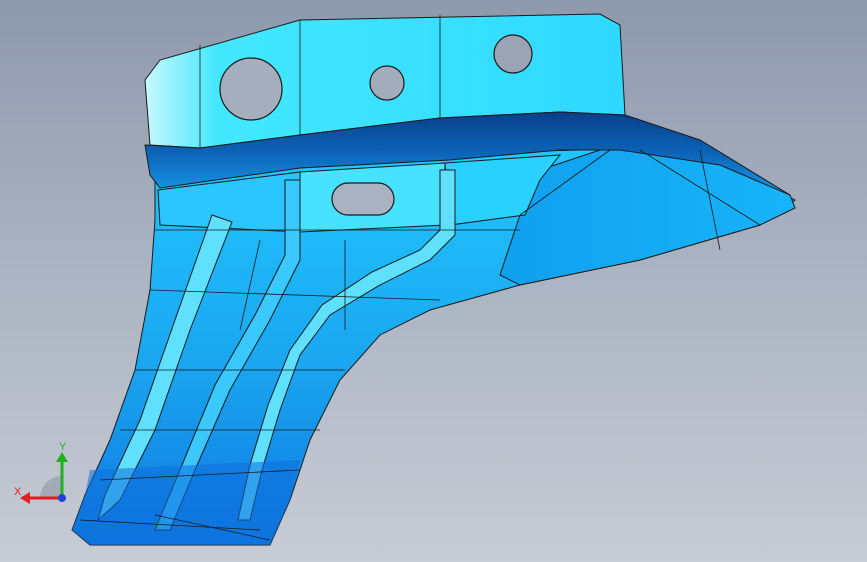  I want to click on triad-x-arrow-icon, so click(25, 498).